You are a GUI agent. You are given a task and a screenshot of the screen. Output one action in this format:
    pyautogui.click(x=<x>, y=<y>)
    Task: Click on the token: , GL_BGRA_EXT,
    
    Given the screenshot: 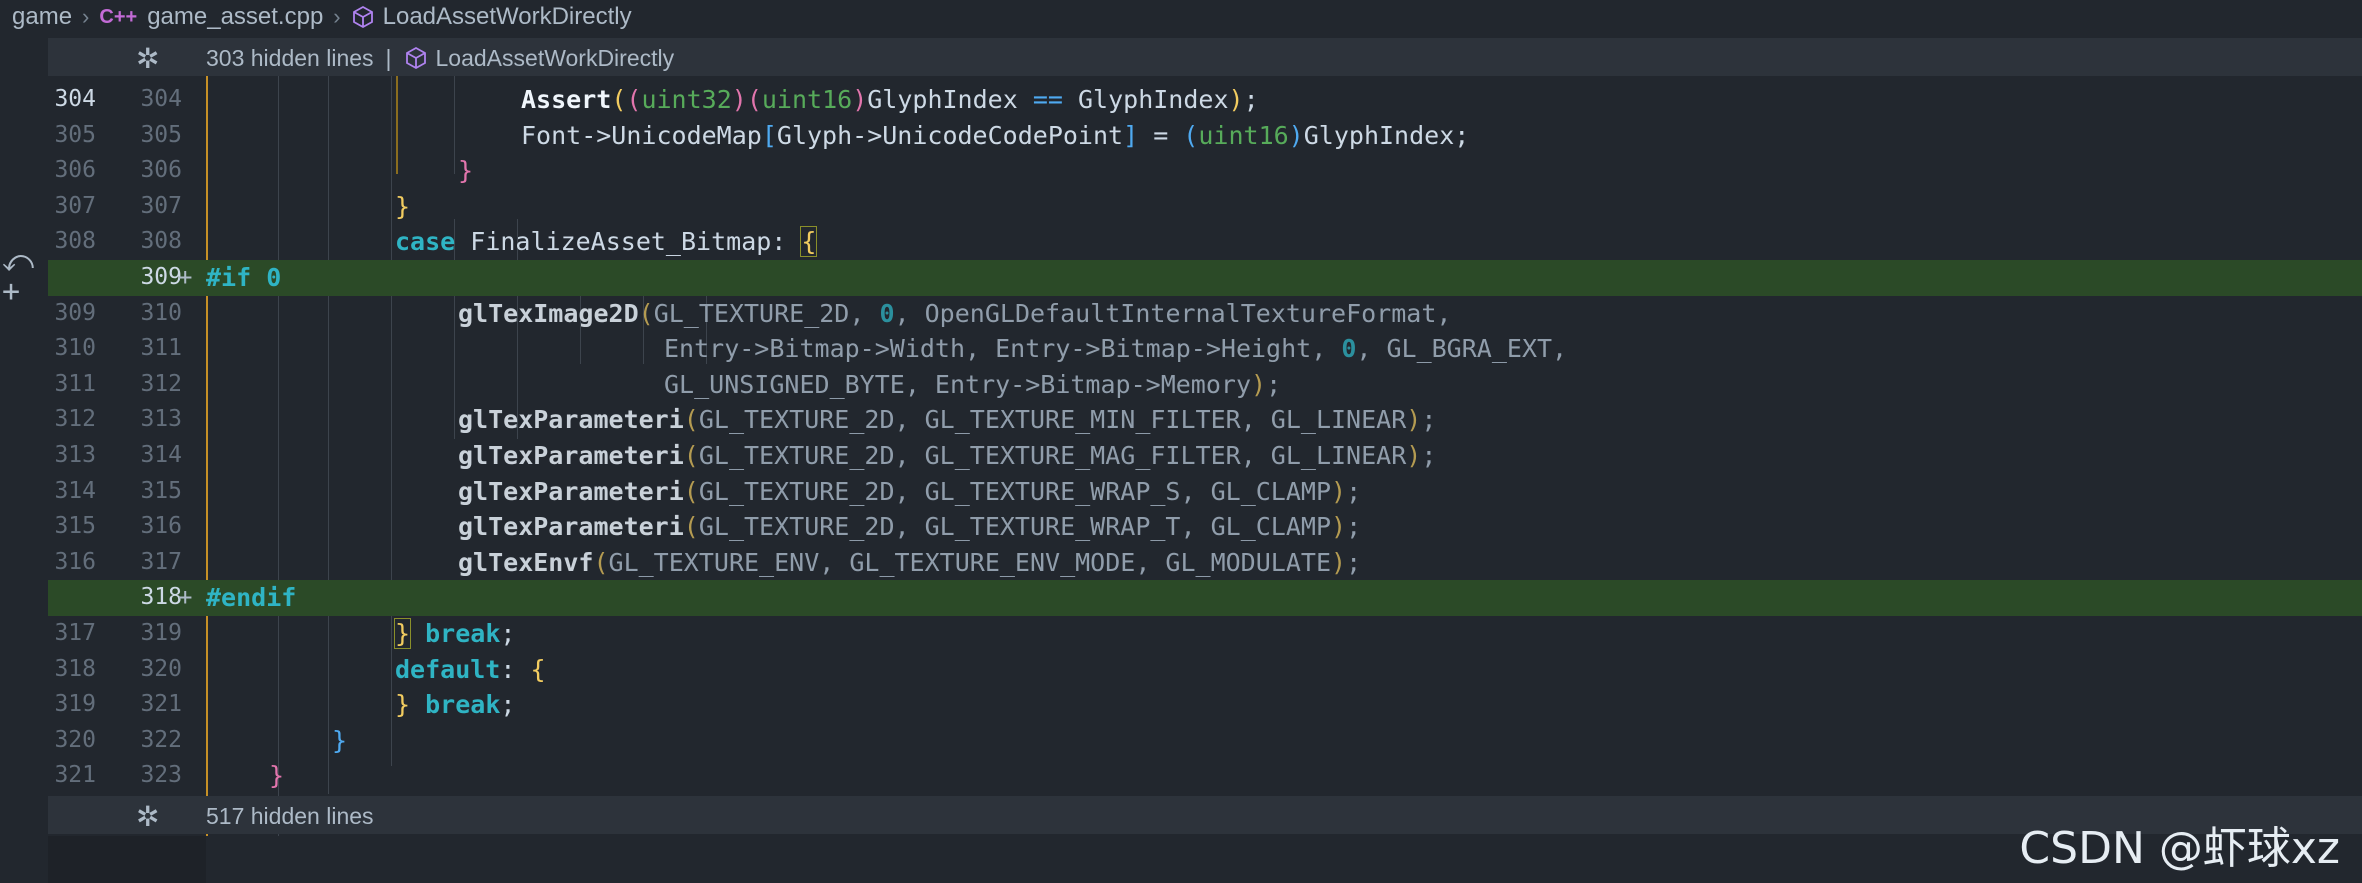 What is the action you would take?
    pyautogui.click(x=1462, y=349)
    